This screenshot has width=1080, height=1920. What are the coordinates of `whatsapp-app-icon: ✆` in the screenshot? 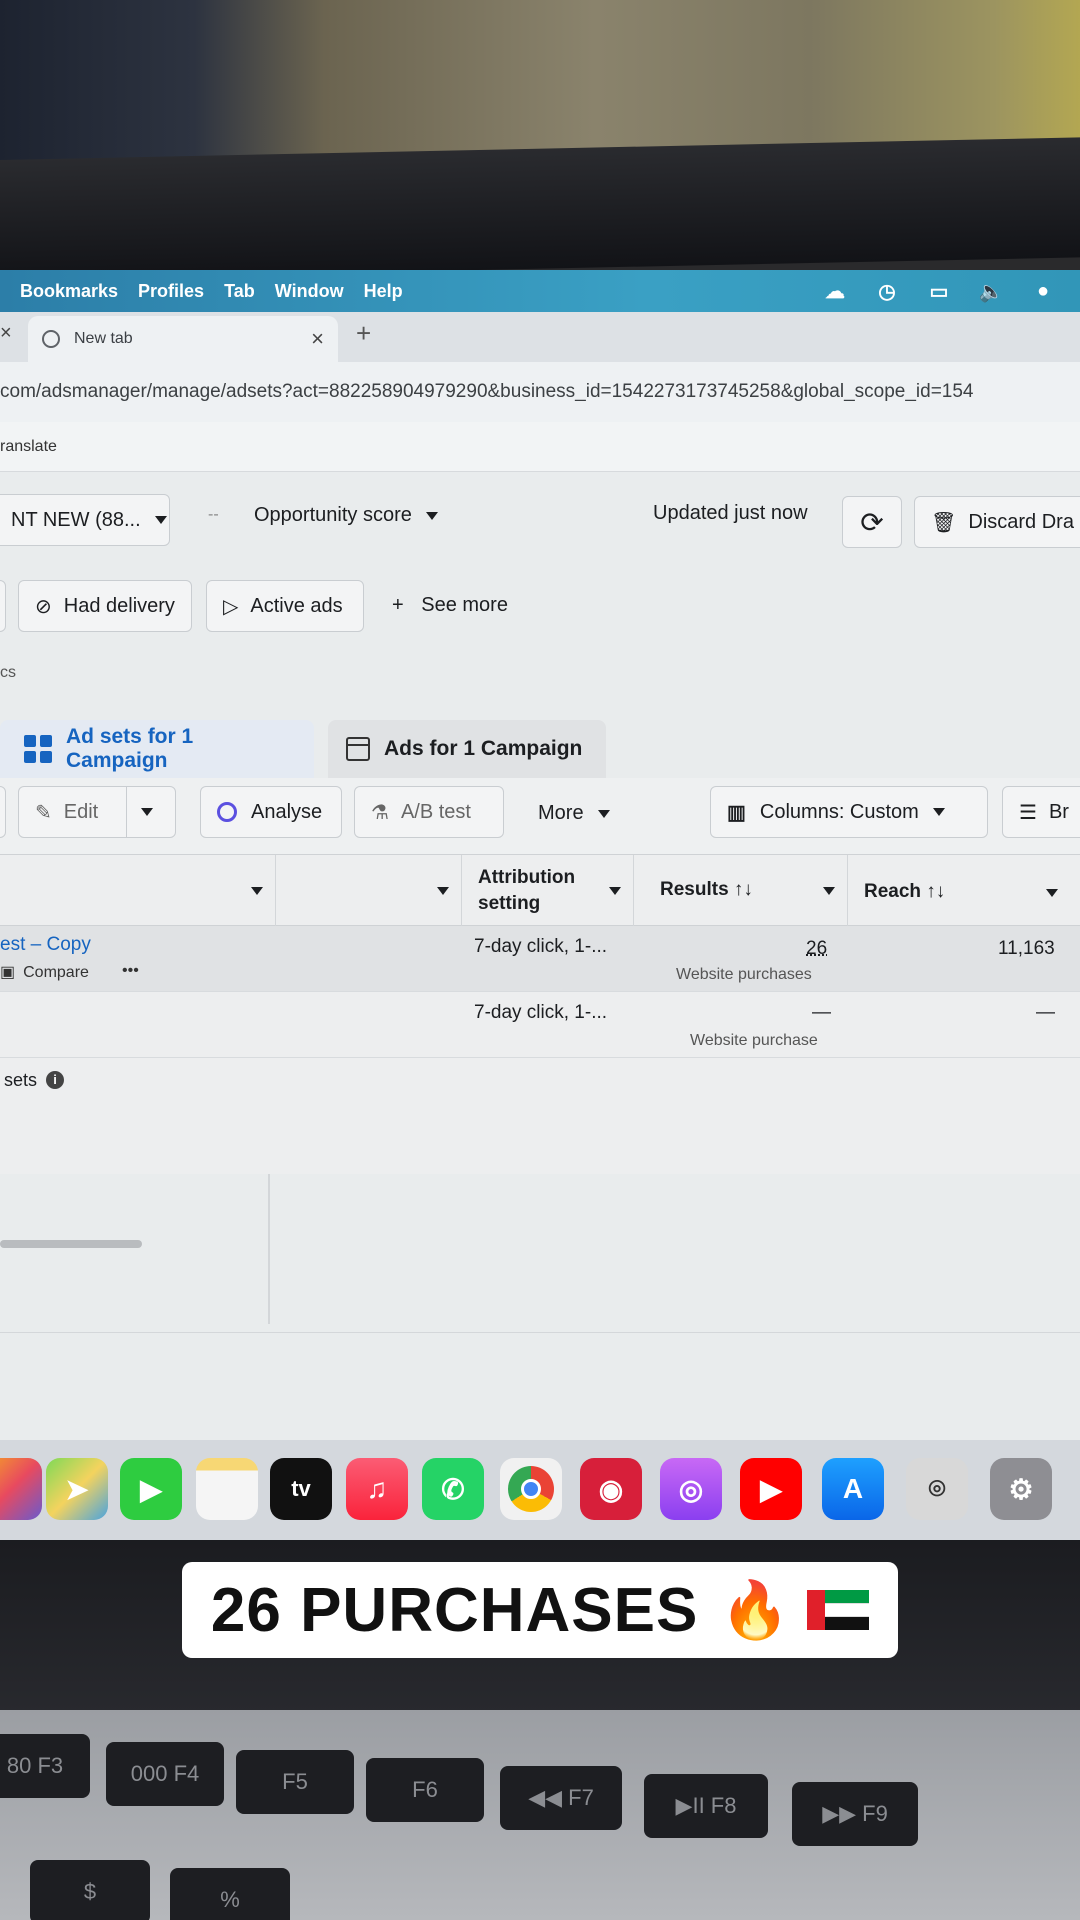 It's located at (453, 1489).